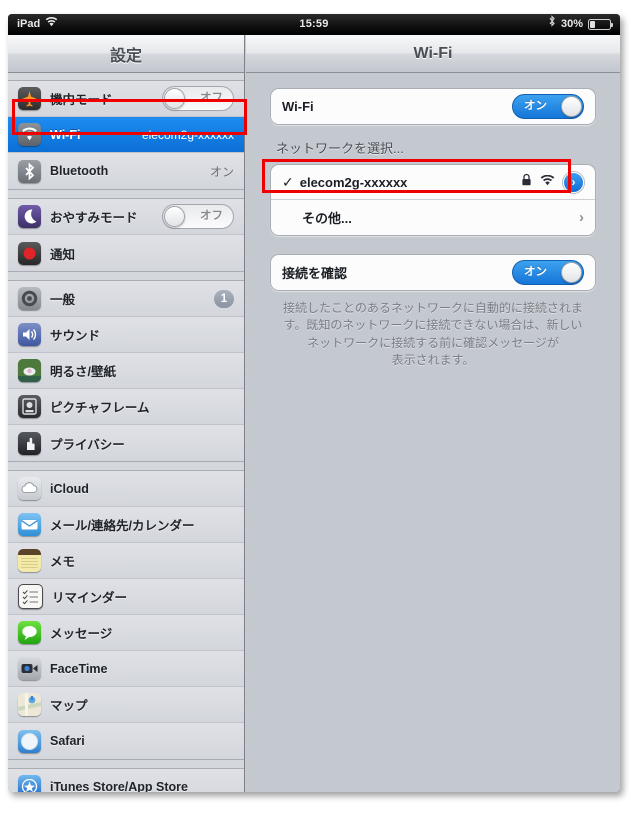 This screenshot has width=631, height=820. What do you see at coordinates (126, 299) in the screenshot?
I see `sidebar-item-general: 一般 1` at bounding box center [126, 299].